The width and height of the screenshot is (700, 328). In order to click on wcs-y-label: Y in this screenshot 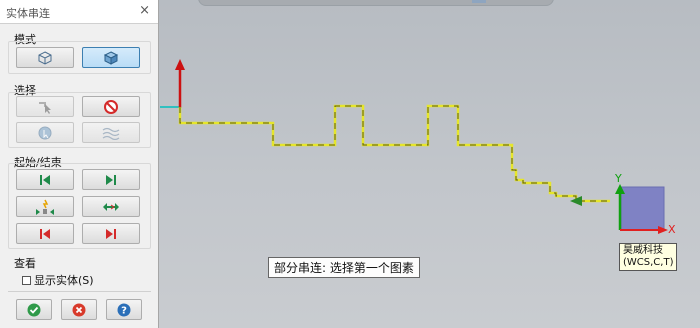, I will do `click(618, 178)`.